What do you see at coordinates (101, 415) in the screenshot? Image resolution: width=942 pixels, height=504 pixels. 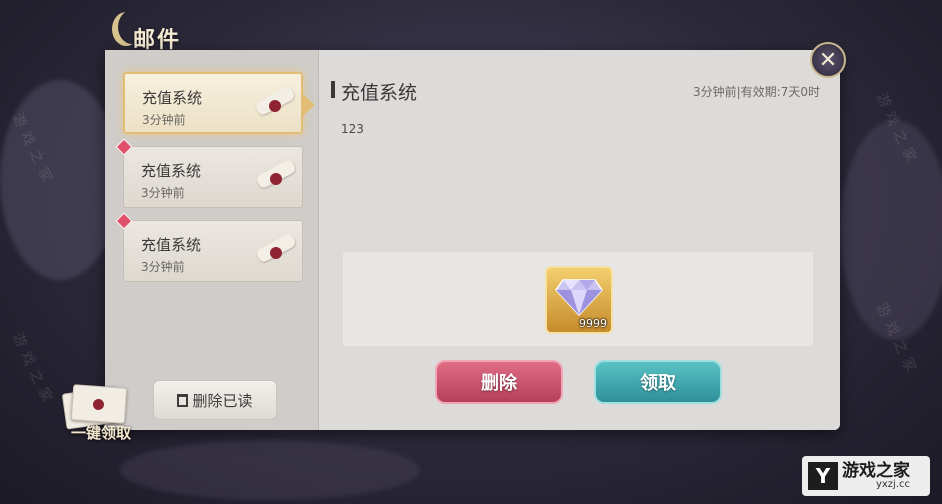 I see `claim-all-button: 一键领取` at bounding box center [101, 415].